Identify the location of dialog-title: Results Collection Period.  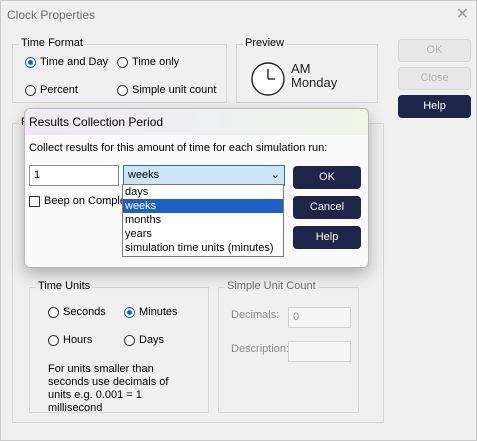
(196, 122).